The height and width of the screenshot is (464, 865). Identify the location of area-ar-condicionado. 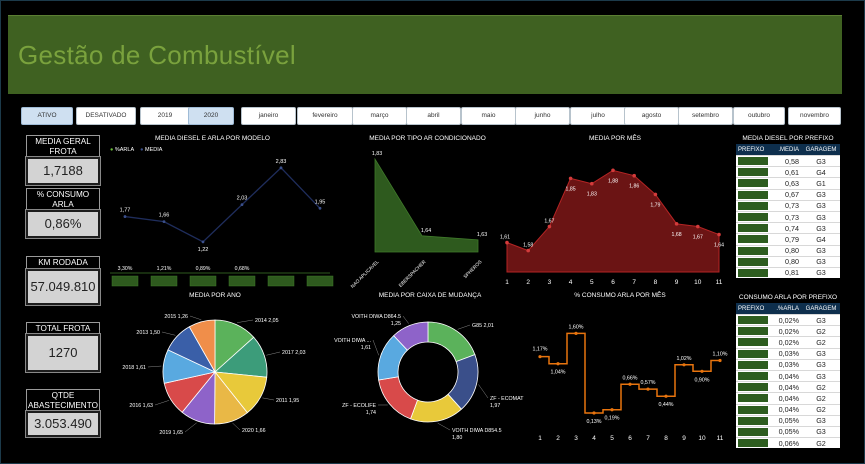
(426, 205).